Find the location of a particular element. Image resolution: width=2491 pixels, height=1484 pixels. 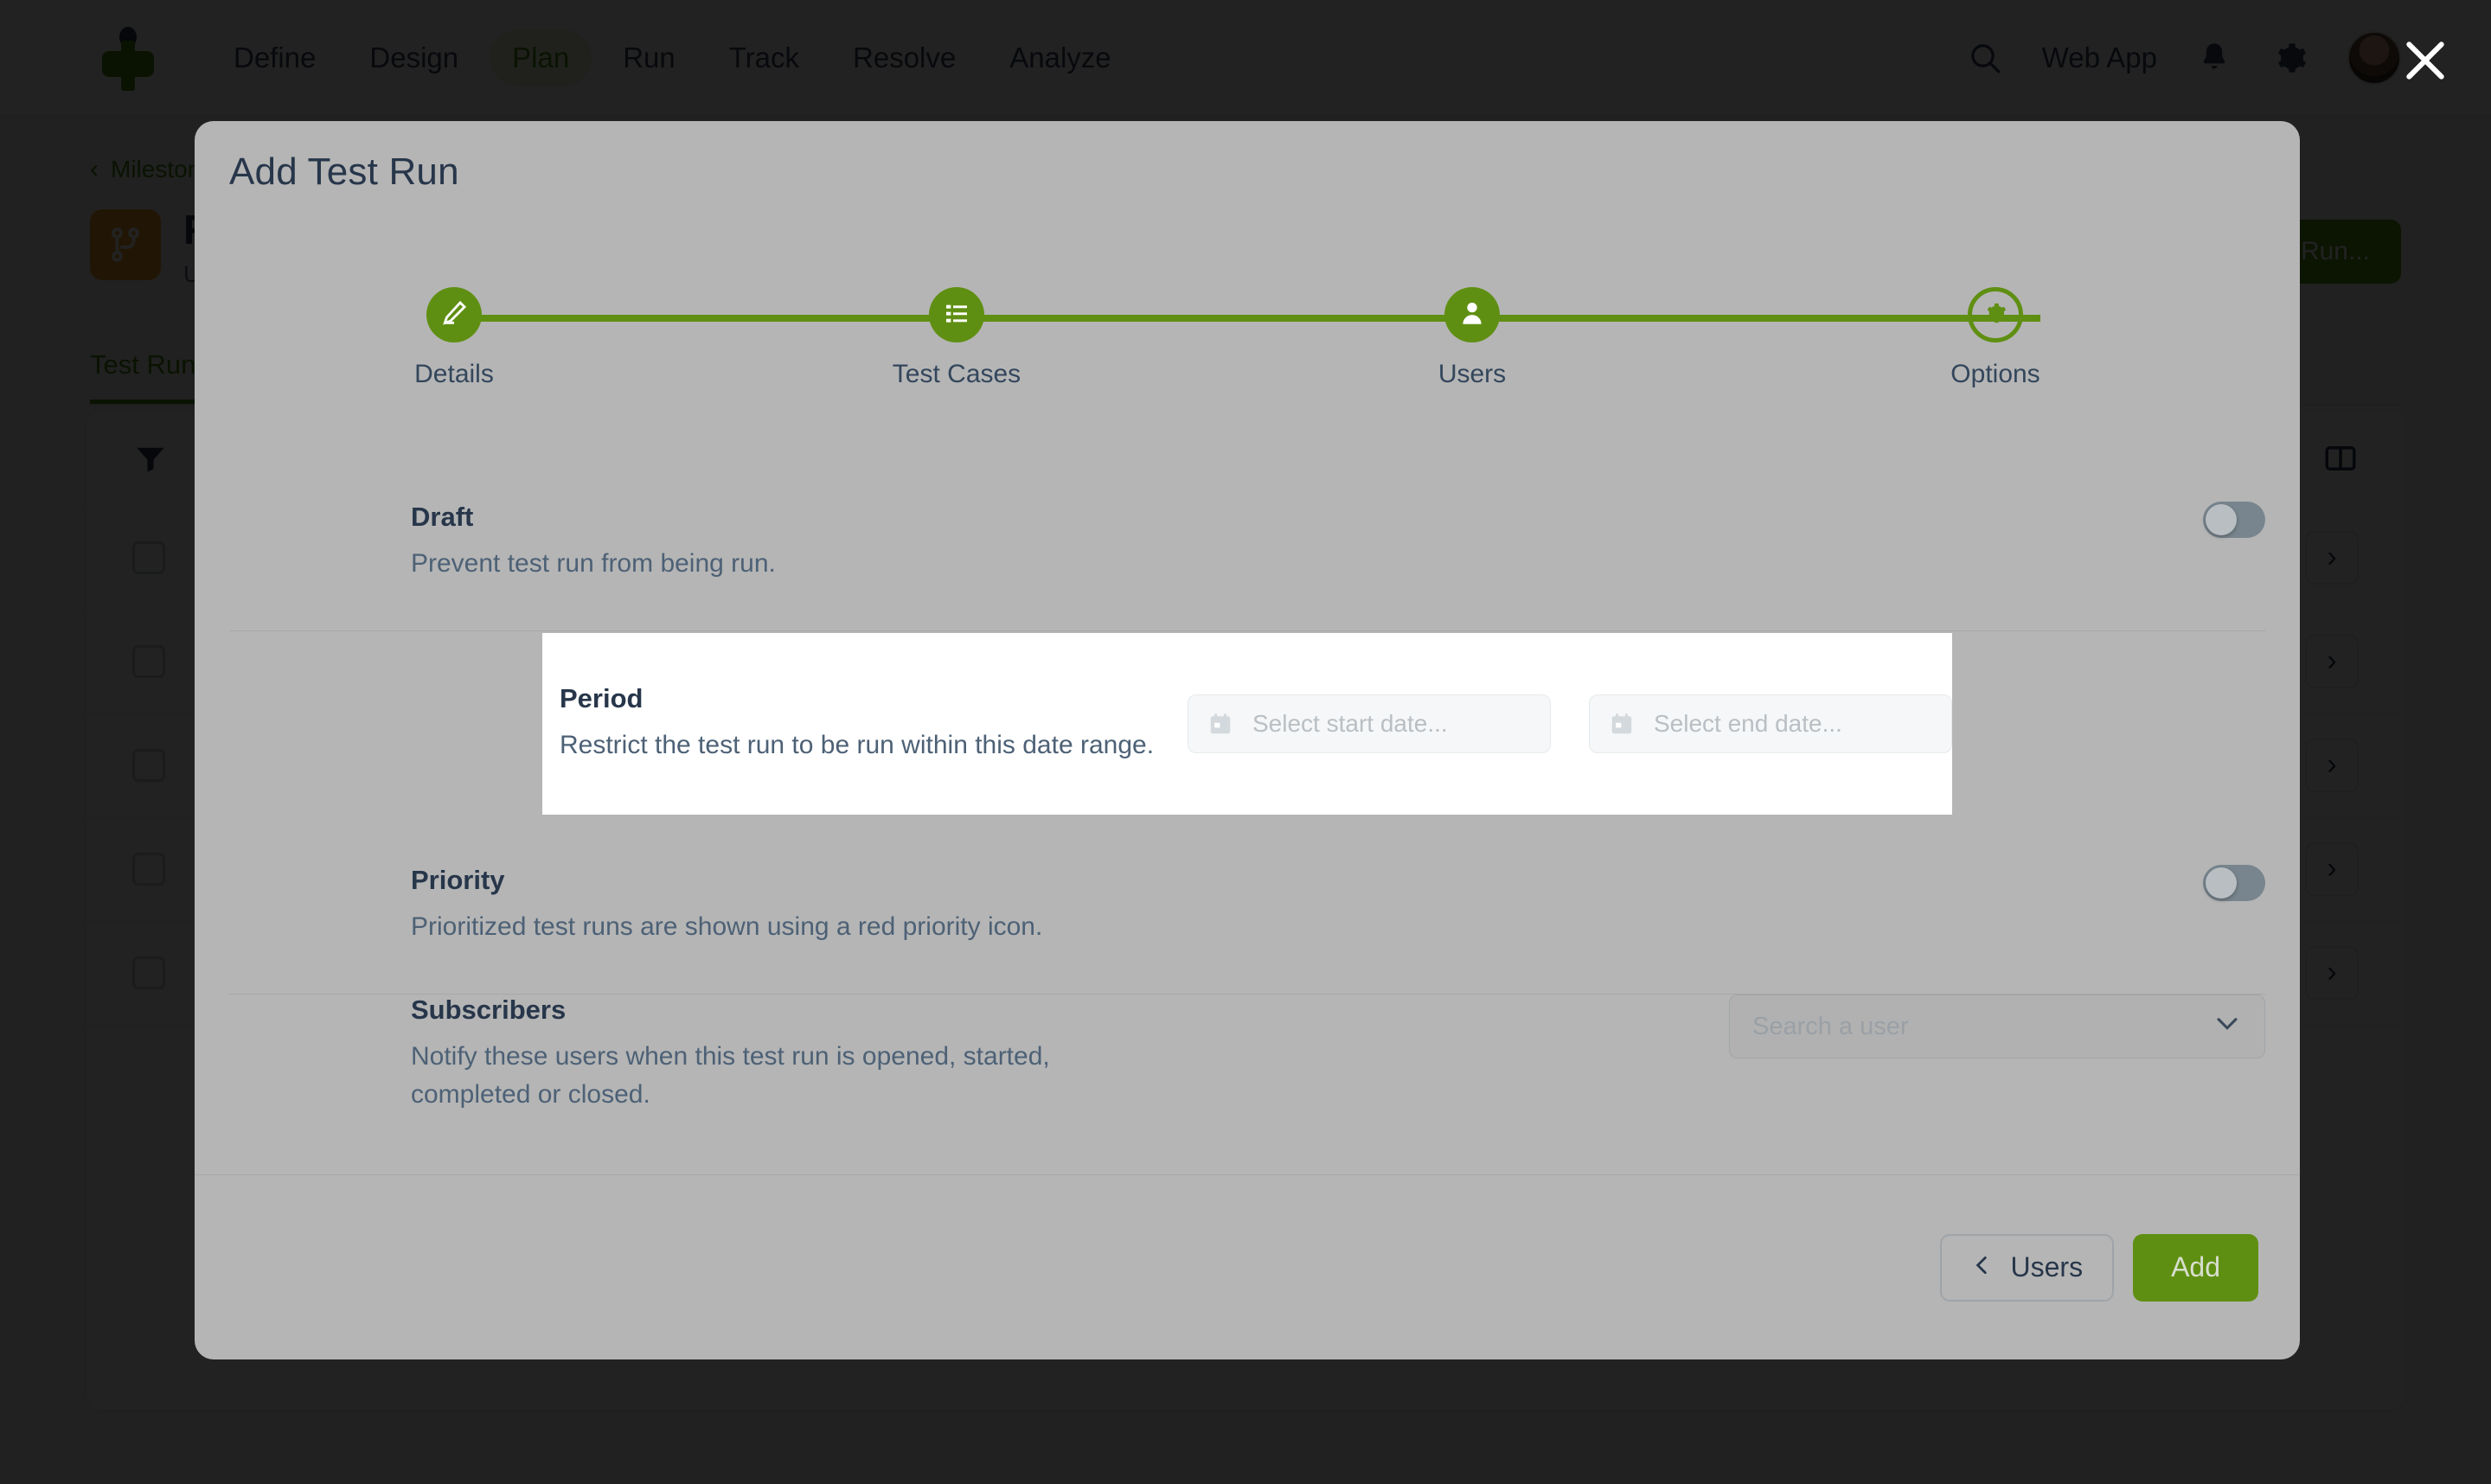

chevron-left-icon is located at coordinates (1983, 1267).